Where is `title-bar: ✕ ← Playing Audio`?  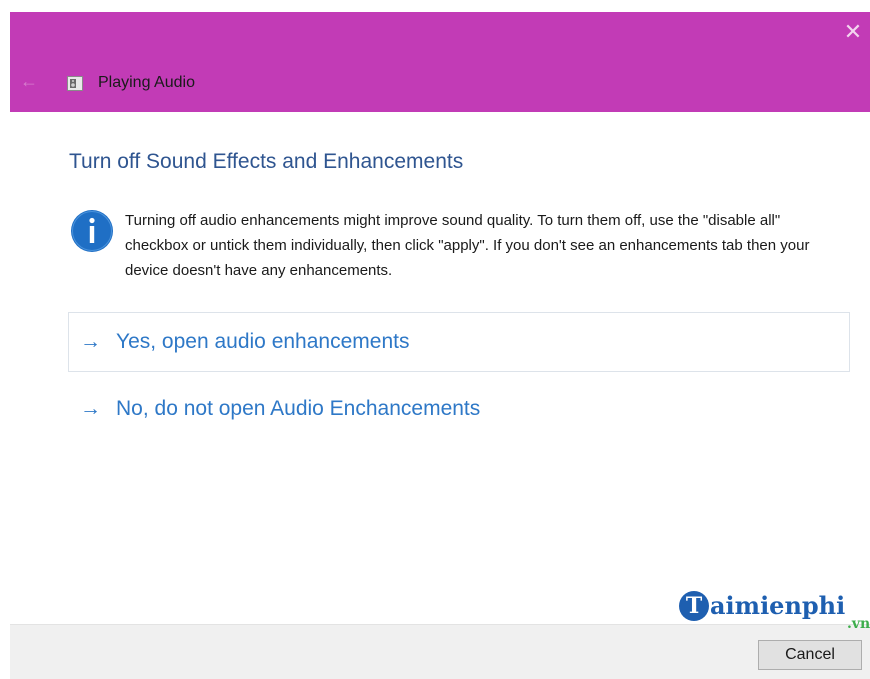
title-bar: ✕ ← Playing Audio is located at coordinates (440, 62).